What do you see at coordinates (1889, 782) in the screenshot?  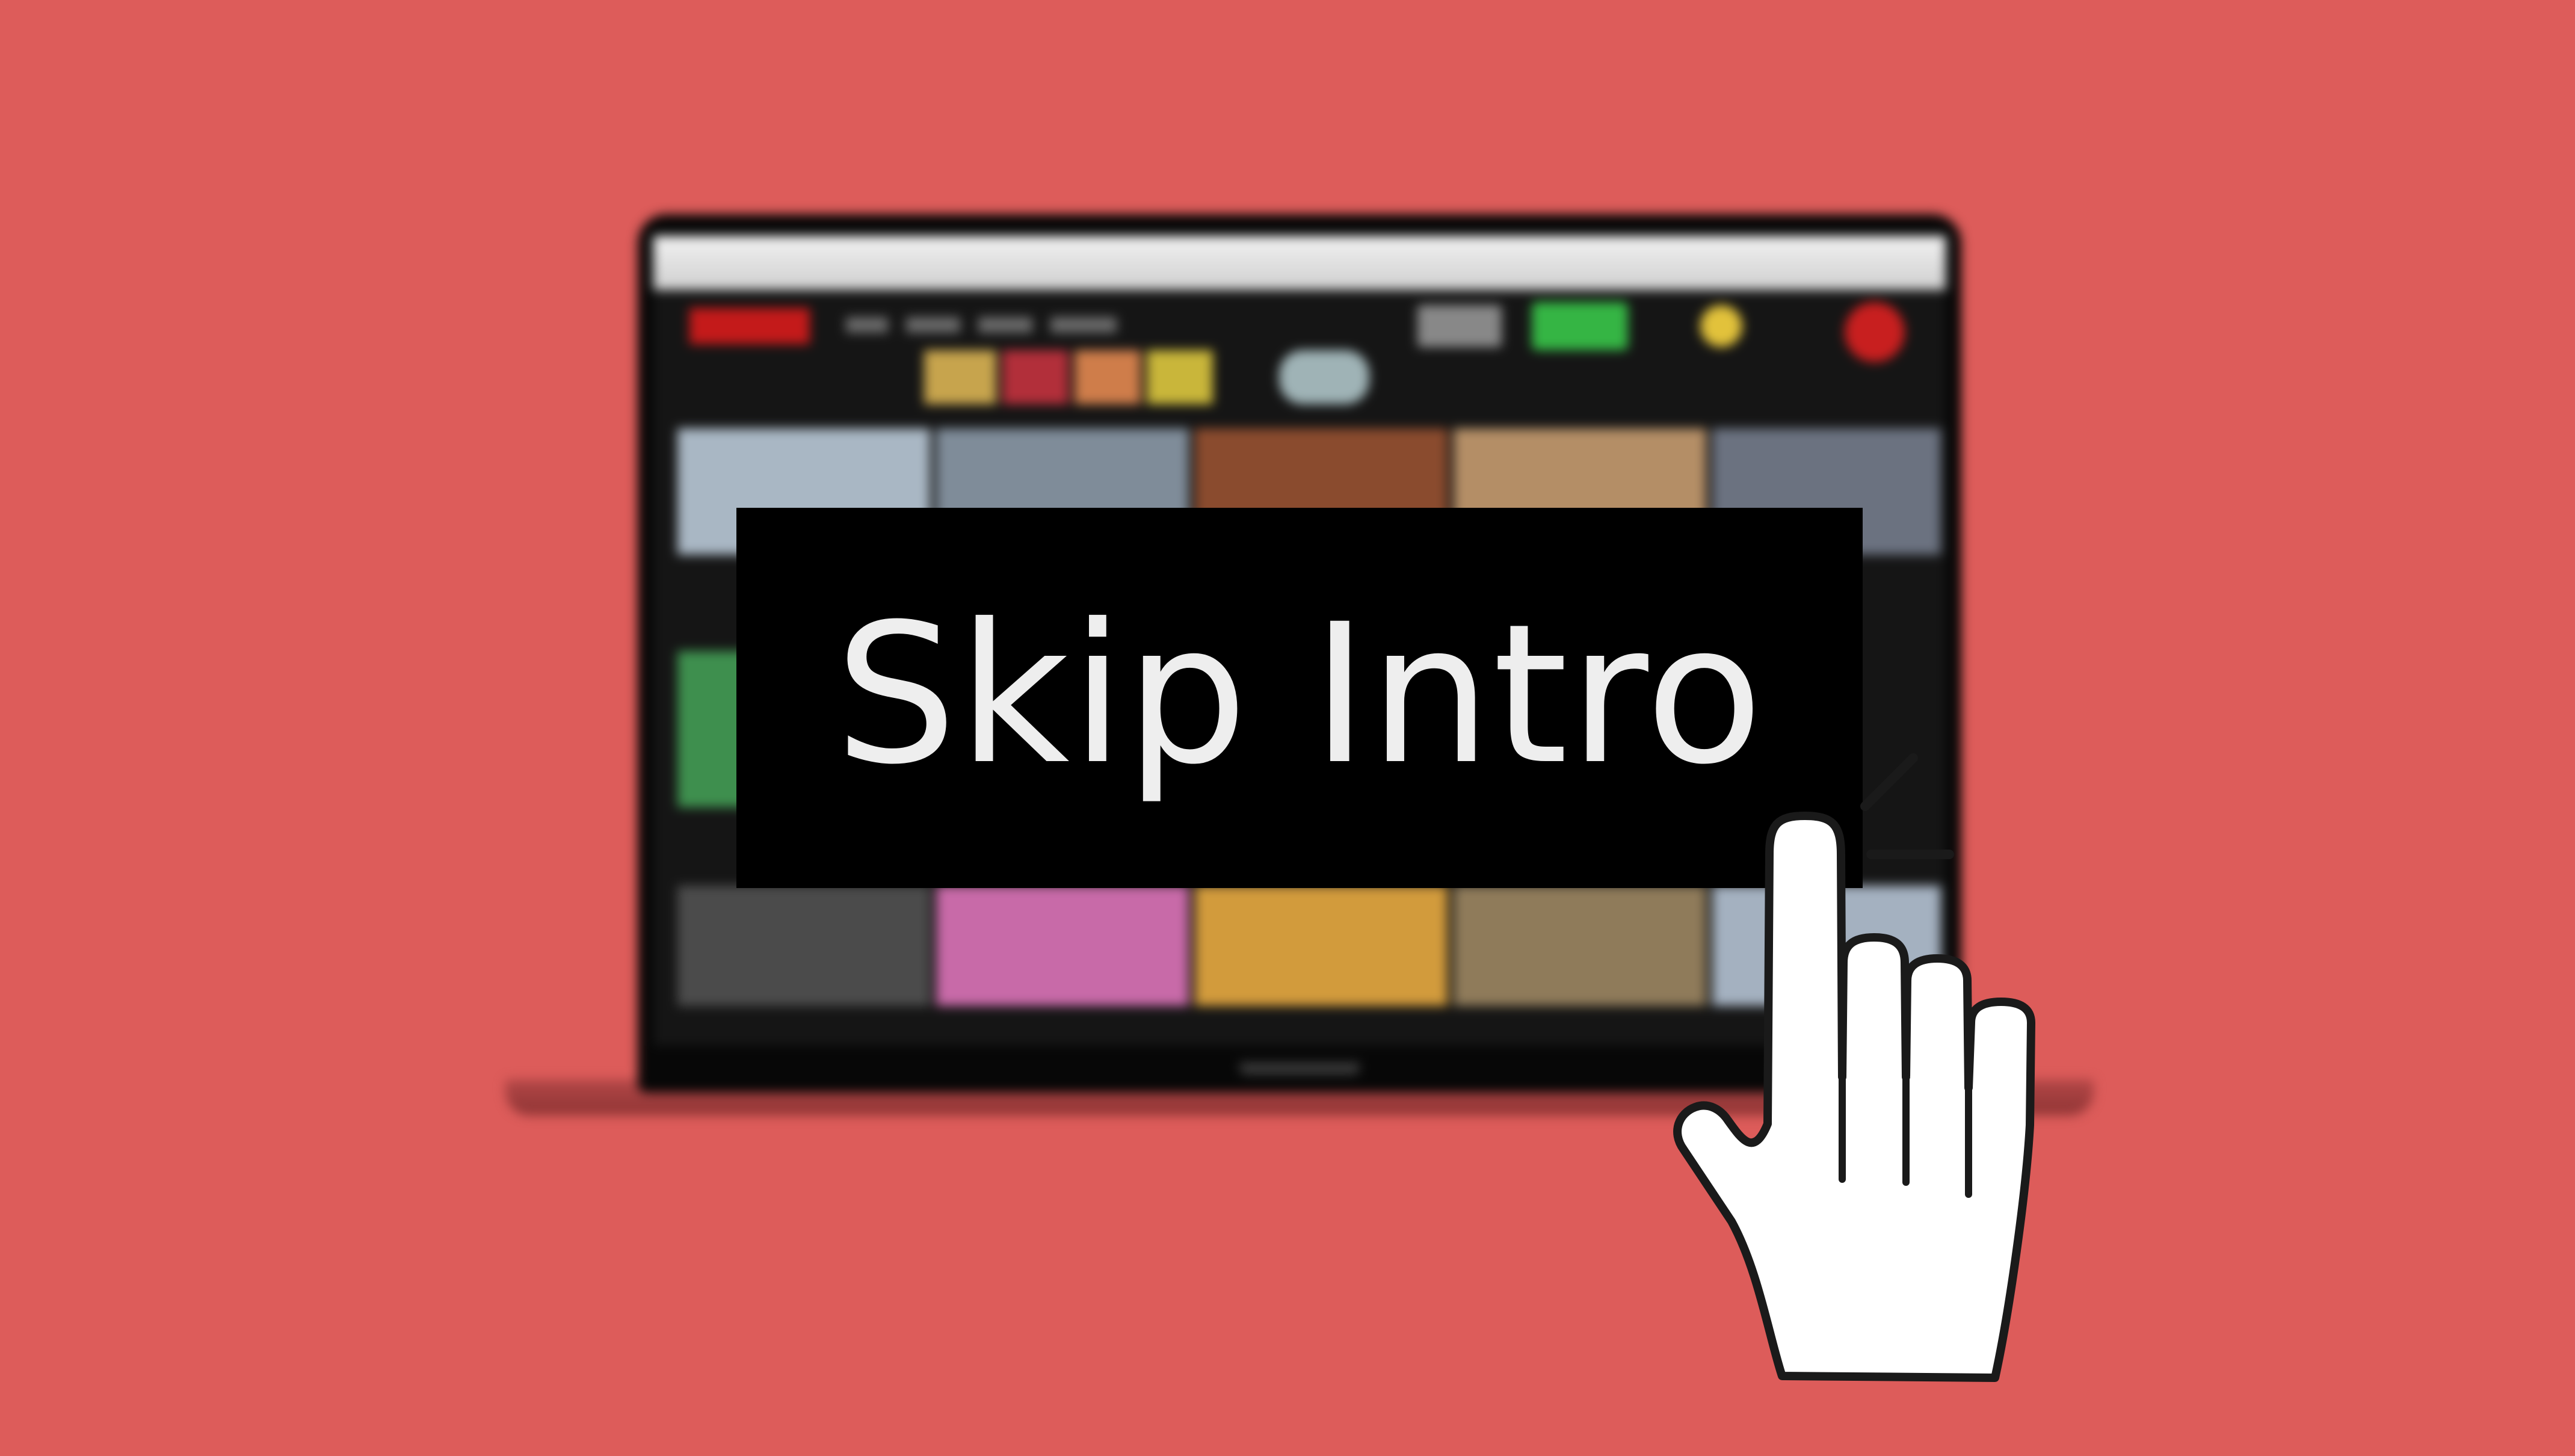 I see `click-ray` at bounding box center [1889, 782].